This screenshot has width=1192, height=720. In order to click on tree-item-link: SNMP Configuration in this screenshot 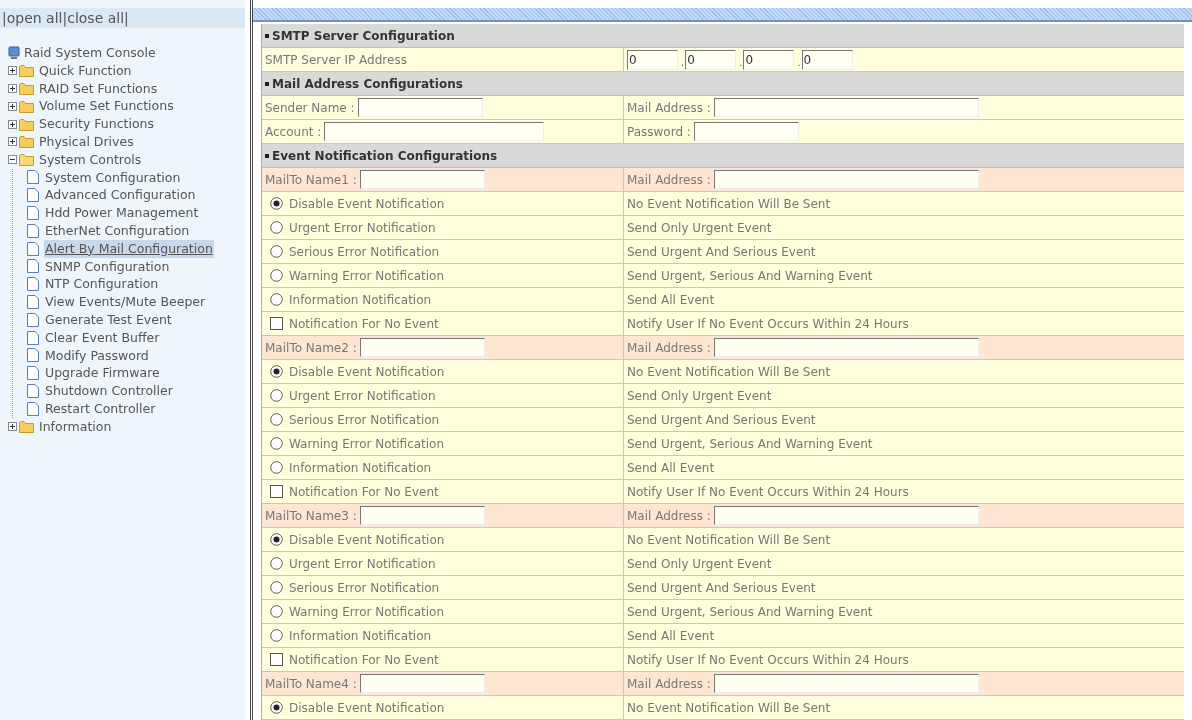, I will do `click(107, 266)`.